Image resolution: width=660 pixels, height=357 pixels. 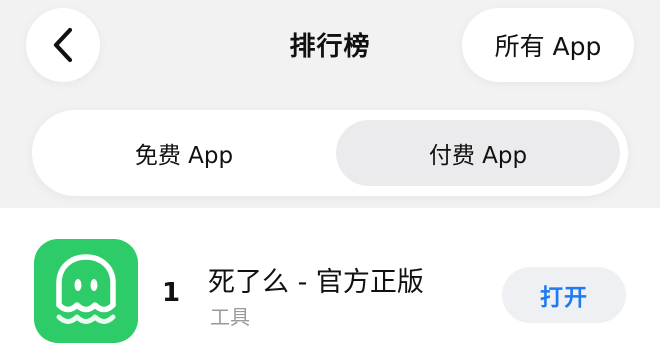 I want to click on open-button: 打开, so click(x=564, y=295).